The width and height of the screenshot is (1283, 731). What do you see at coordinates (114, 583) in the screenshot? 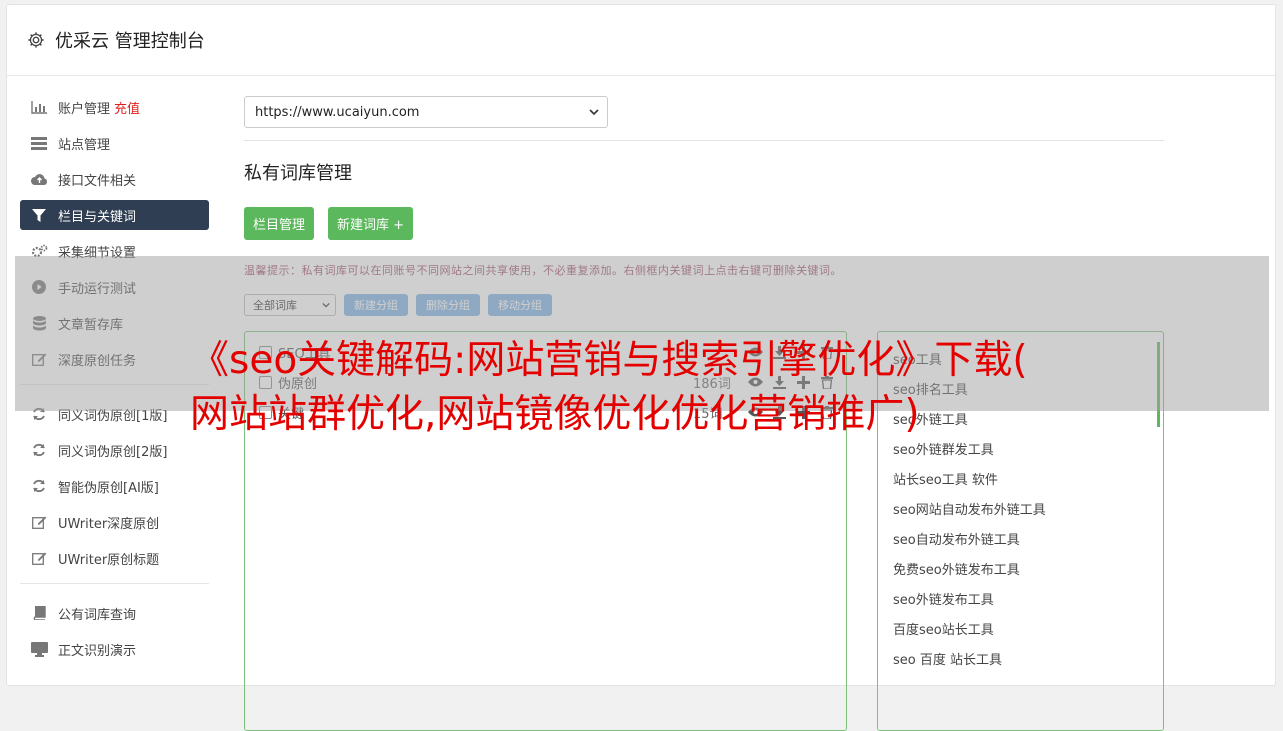
I see `sidebar-divider` at bounding box center [114, 583].